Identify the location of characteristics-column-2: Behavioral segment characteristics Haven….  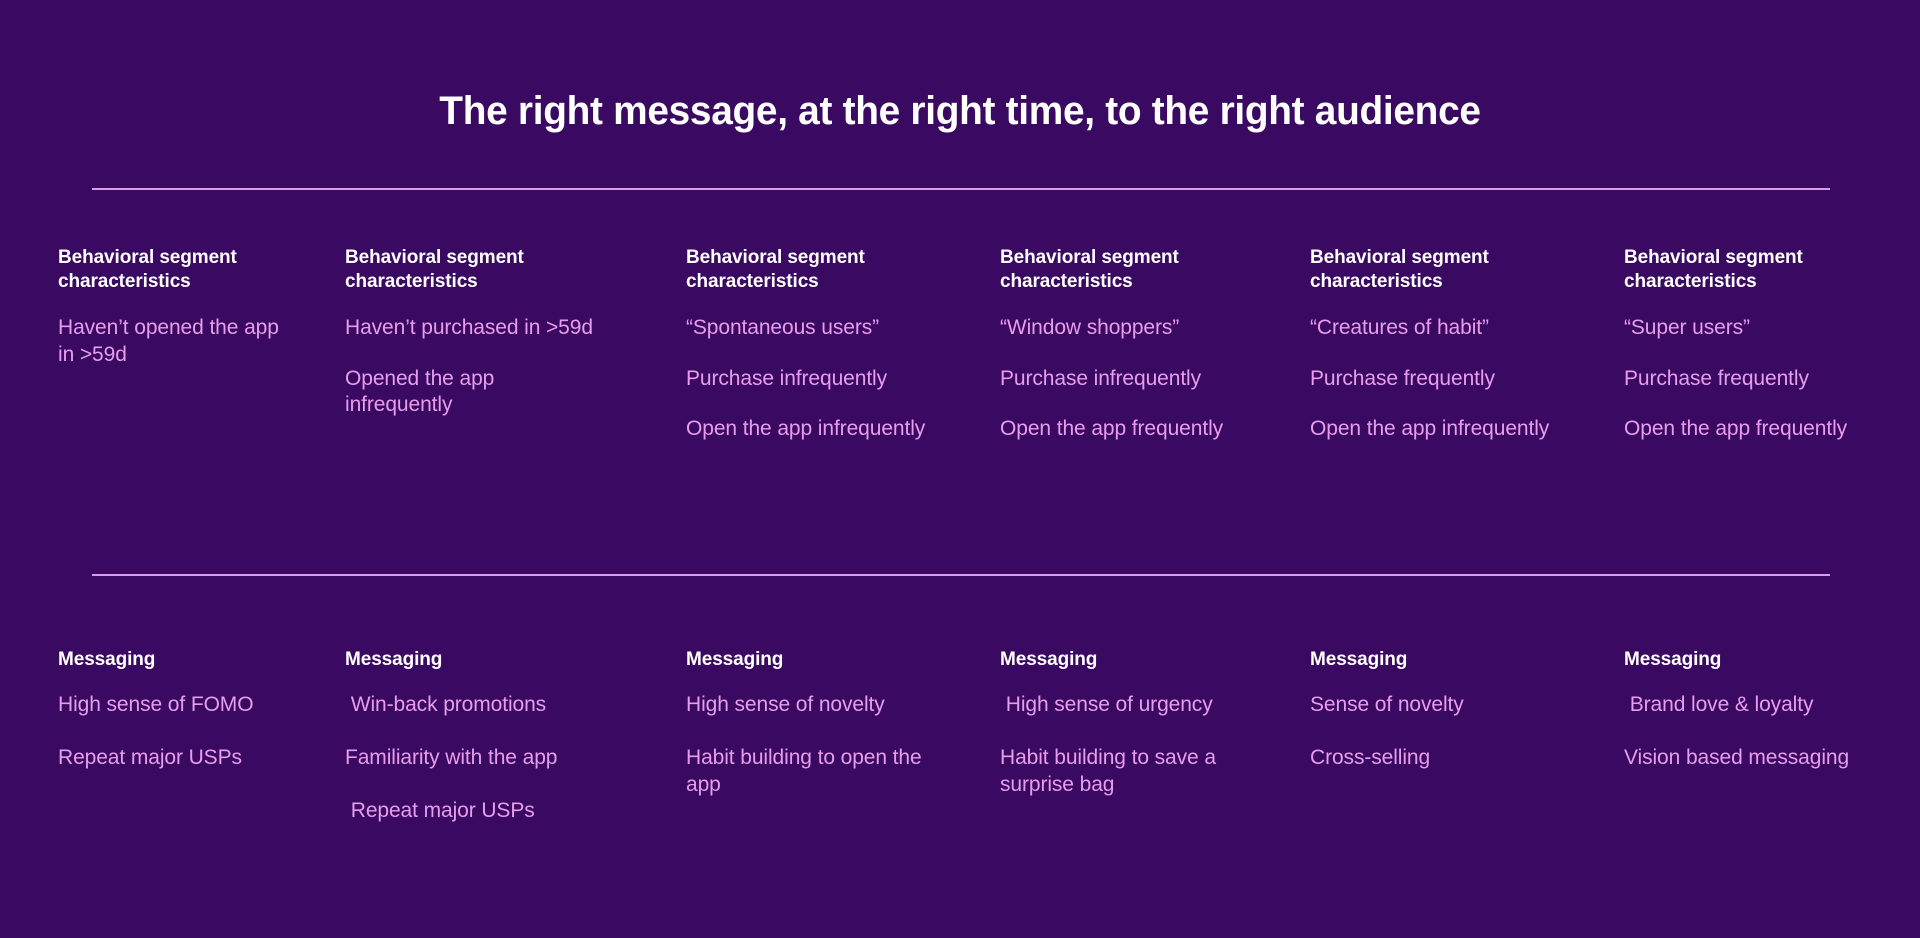
(473, 332).